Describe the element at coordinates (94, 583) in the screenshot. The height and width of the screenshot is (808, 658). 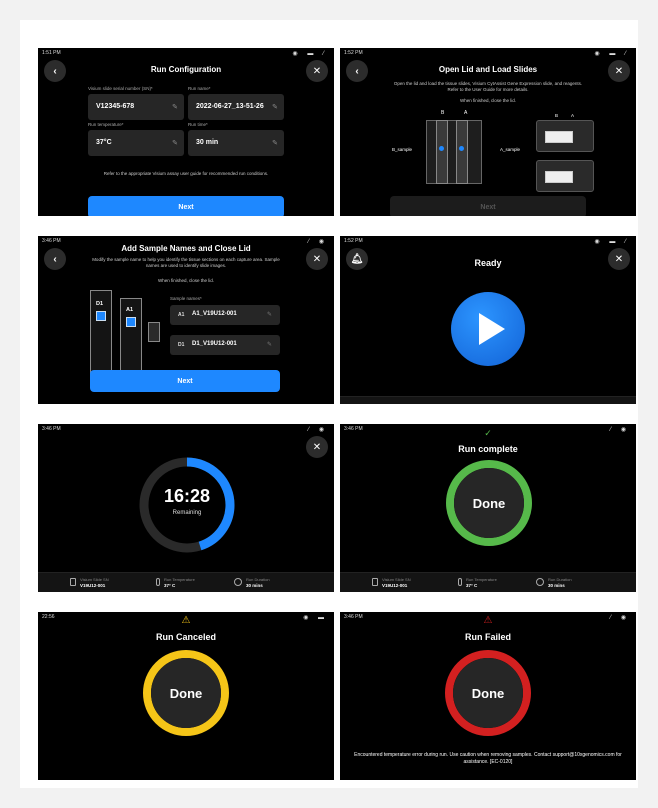
I see `slide-info: Visium Slide SN V19U12-001` at that location.